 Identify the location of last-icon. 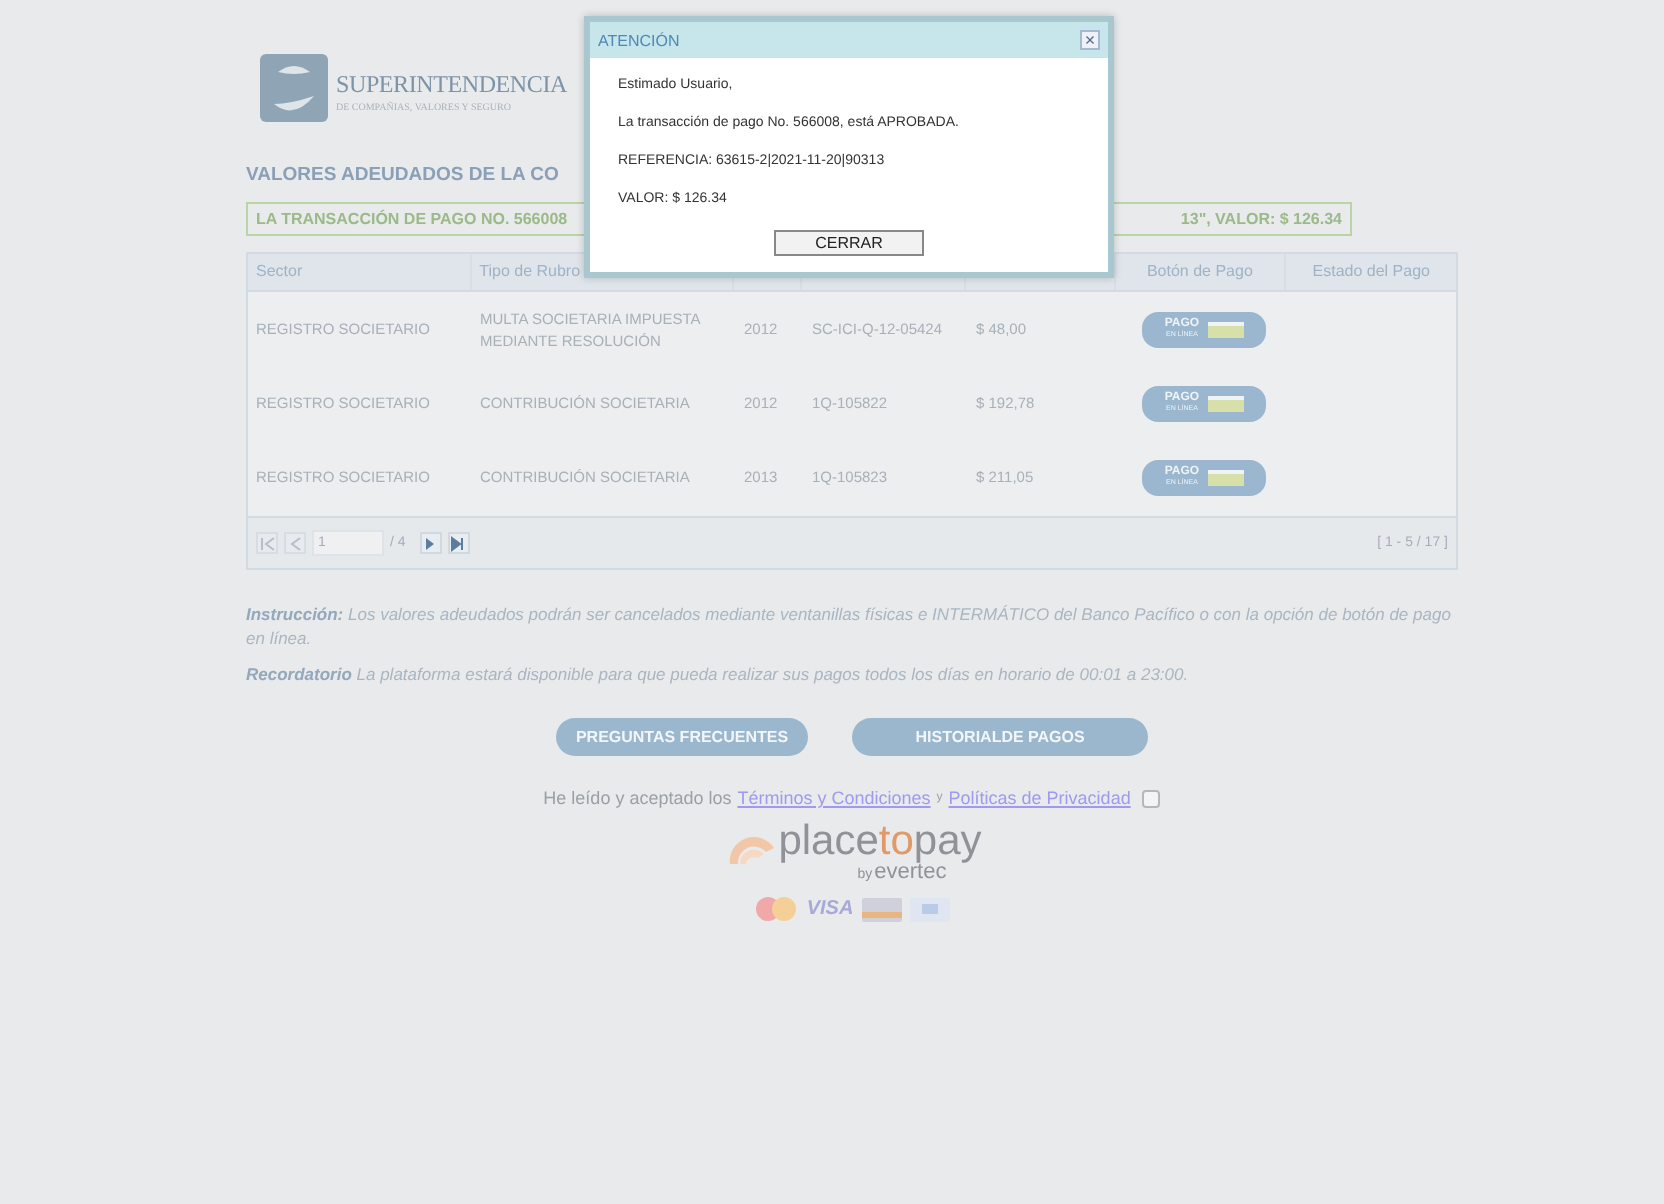
(458, 543).